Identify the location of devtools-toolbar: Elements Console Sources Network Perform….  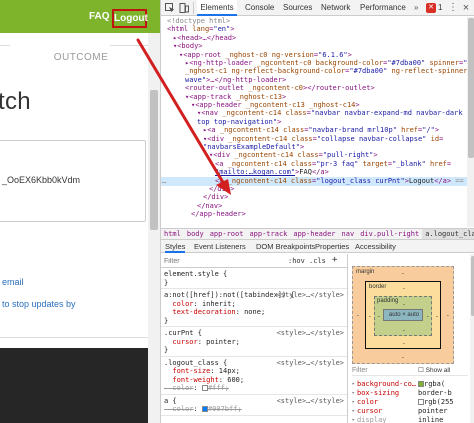
(317, 8).